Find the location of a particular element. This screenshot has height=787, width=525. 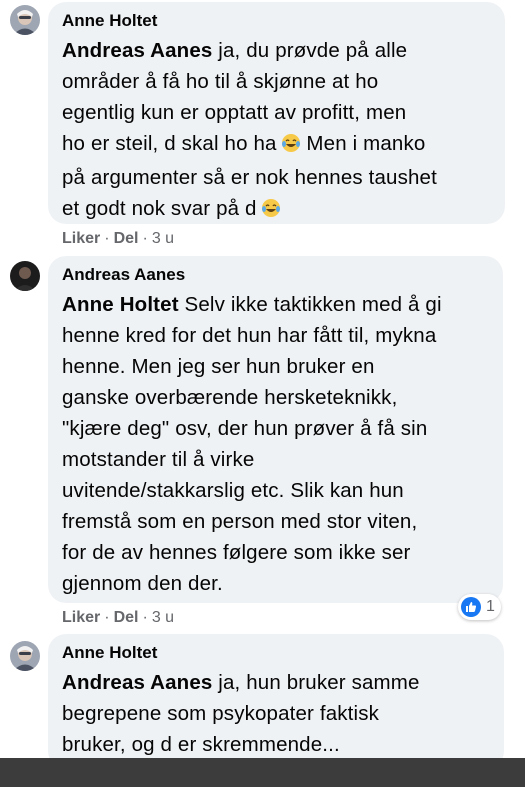

thumbs-up-icon is located at coordinates (471, 607).